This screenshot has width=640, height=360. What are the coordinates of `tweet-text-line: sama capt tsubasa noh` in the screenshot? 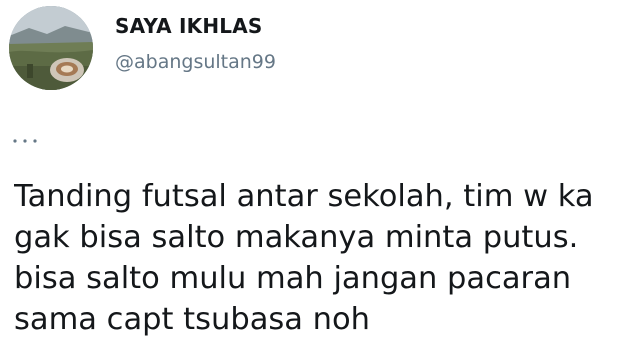 It's located at (192, 319).